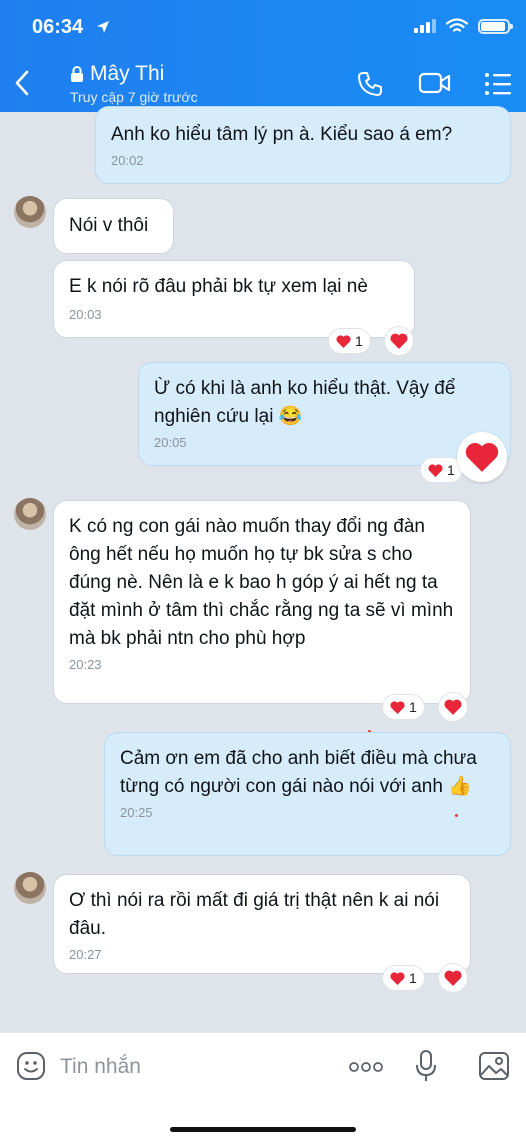 The image size is (526, 1140). I want to click on video-call-icon, so click(435, 83).